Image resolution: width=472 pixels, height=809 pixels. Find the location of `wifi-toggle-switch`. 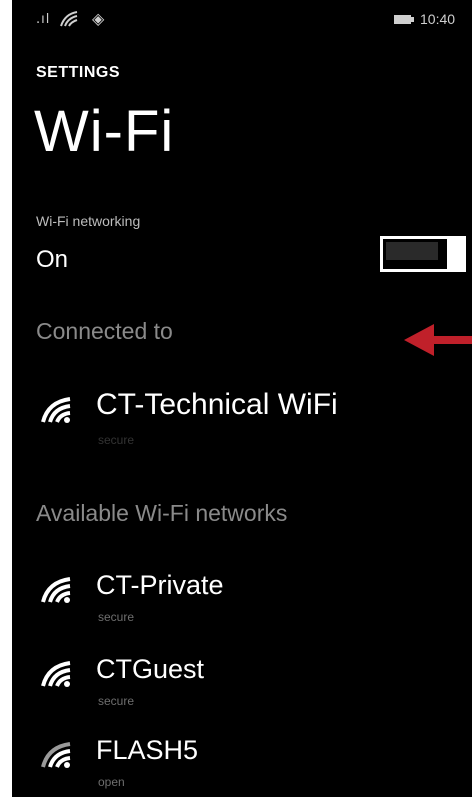

wifi-toggle-switch is located at coordinates (423, 254).